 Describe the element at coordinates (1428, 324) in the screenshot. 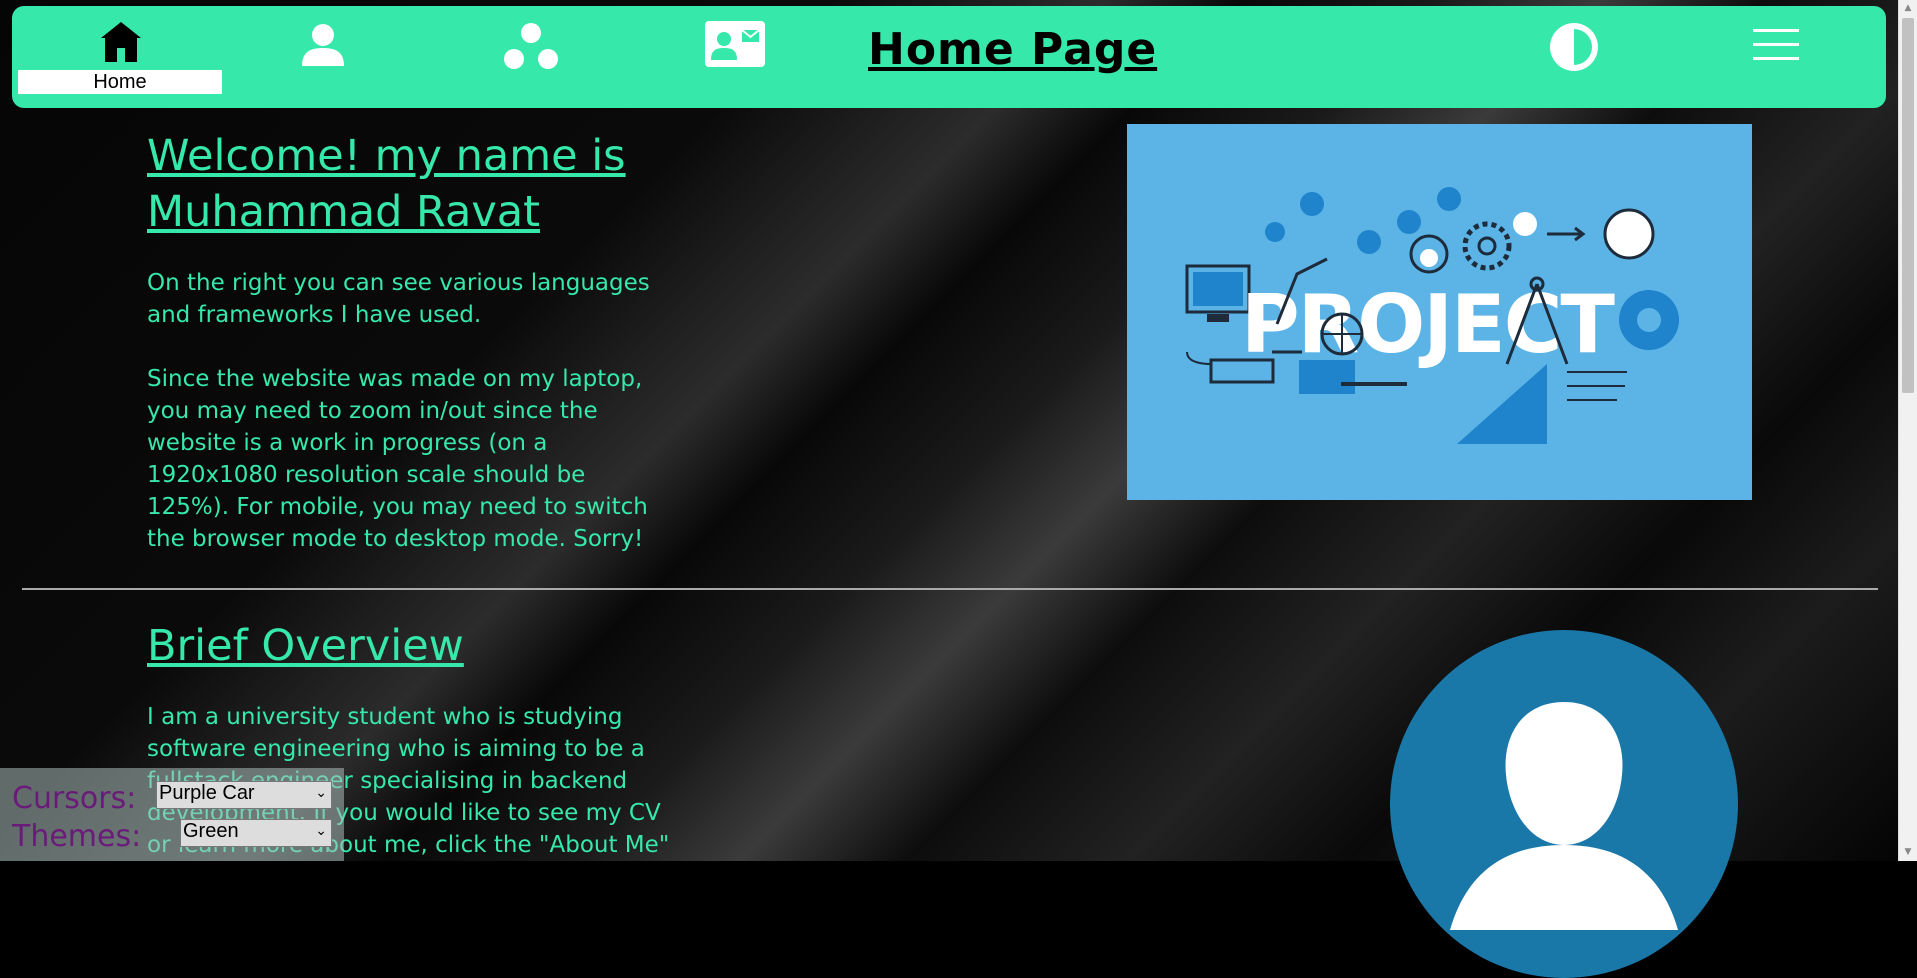

I see `project-word: PROJECT` at that location.